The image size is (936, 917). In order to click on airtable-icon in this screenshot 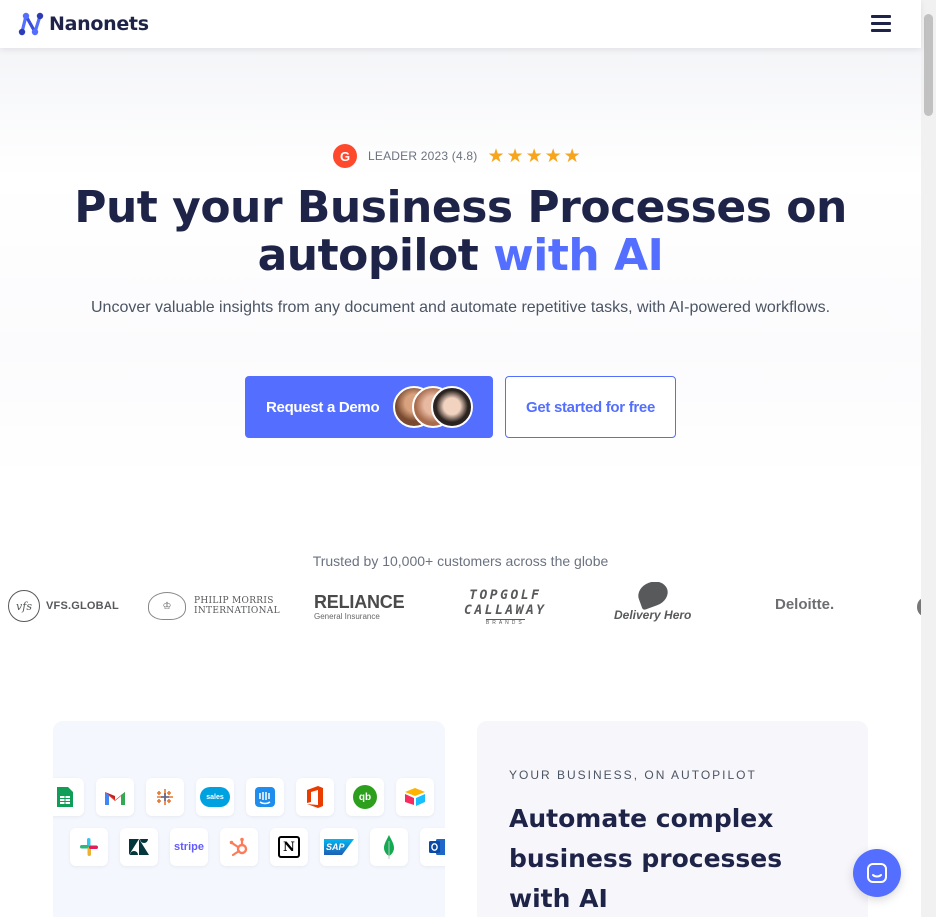, I will do `click(415, 797)`.